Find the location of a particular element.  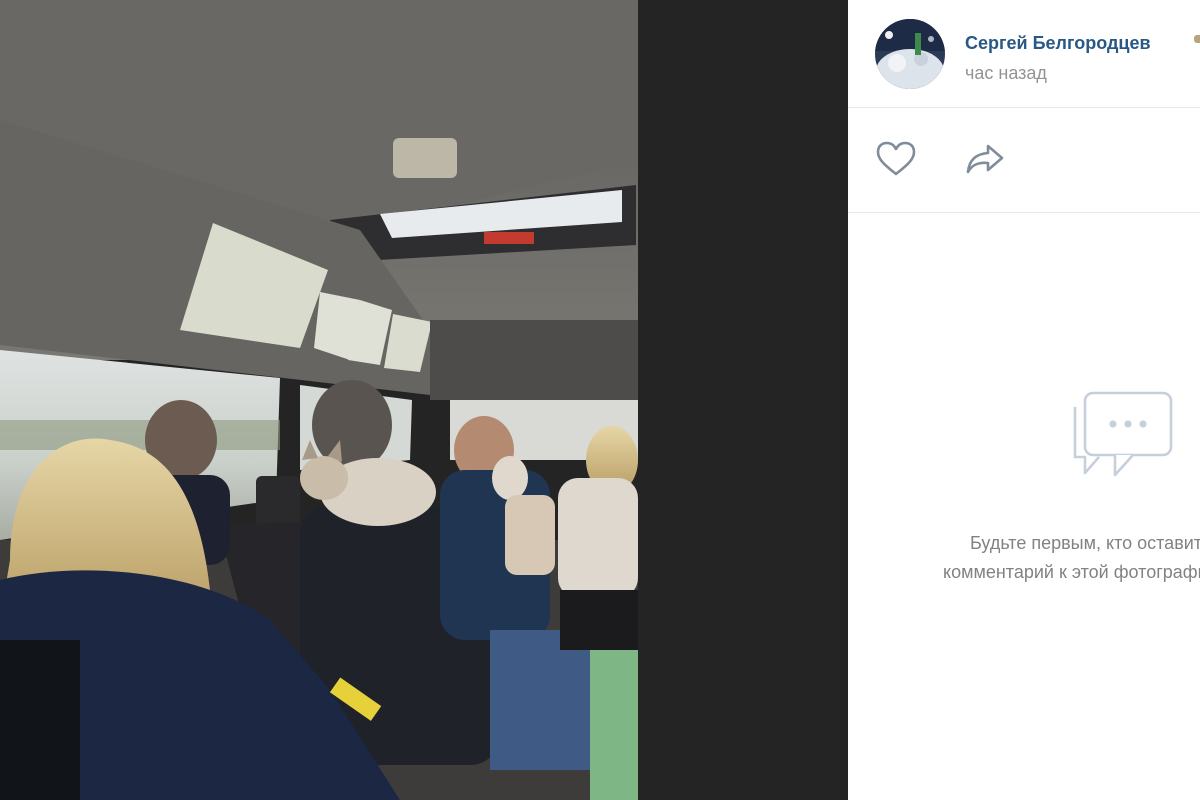

author-header: Сергей Белгородцев час назад is located at coordinates (1024, 54).